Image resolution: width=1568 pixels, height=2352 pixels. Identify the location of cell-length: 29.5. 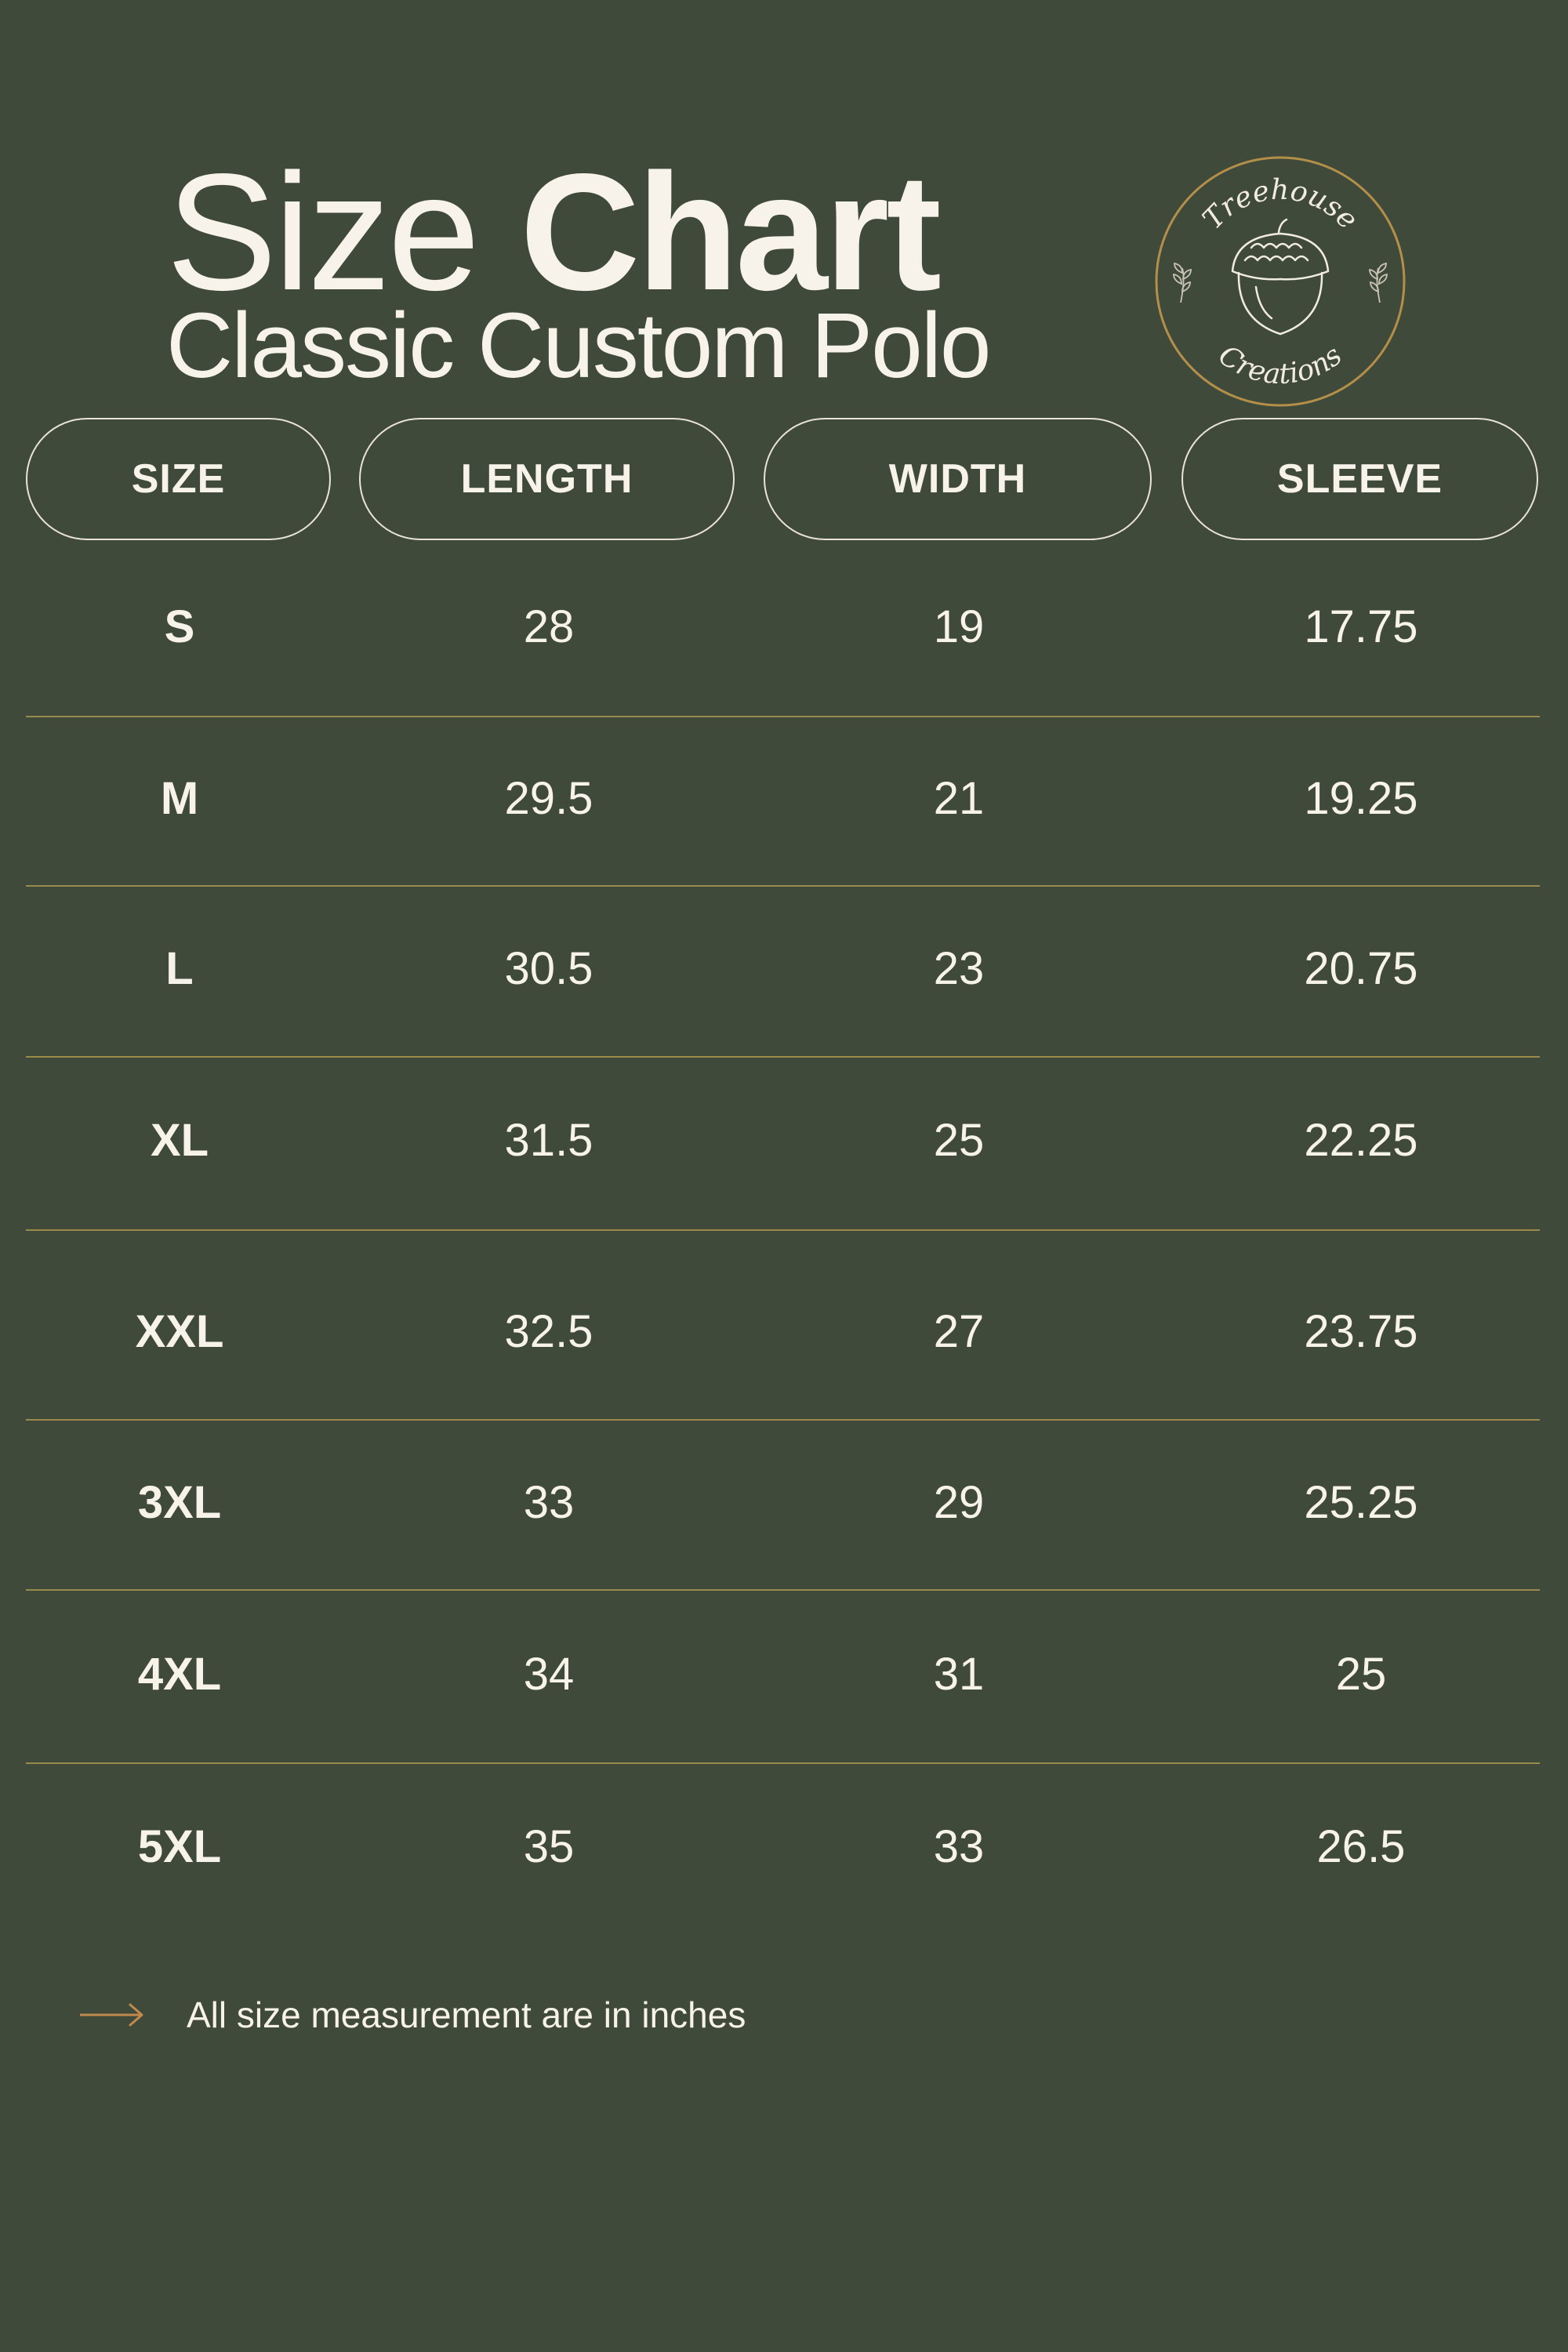
(548, 798).